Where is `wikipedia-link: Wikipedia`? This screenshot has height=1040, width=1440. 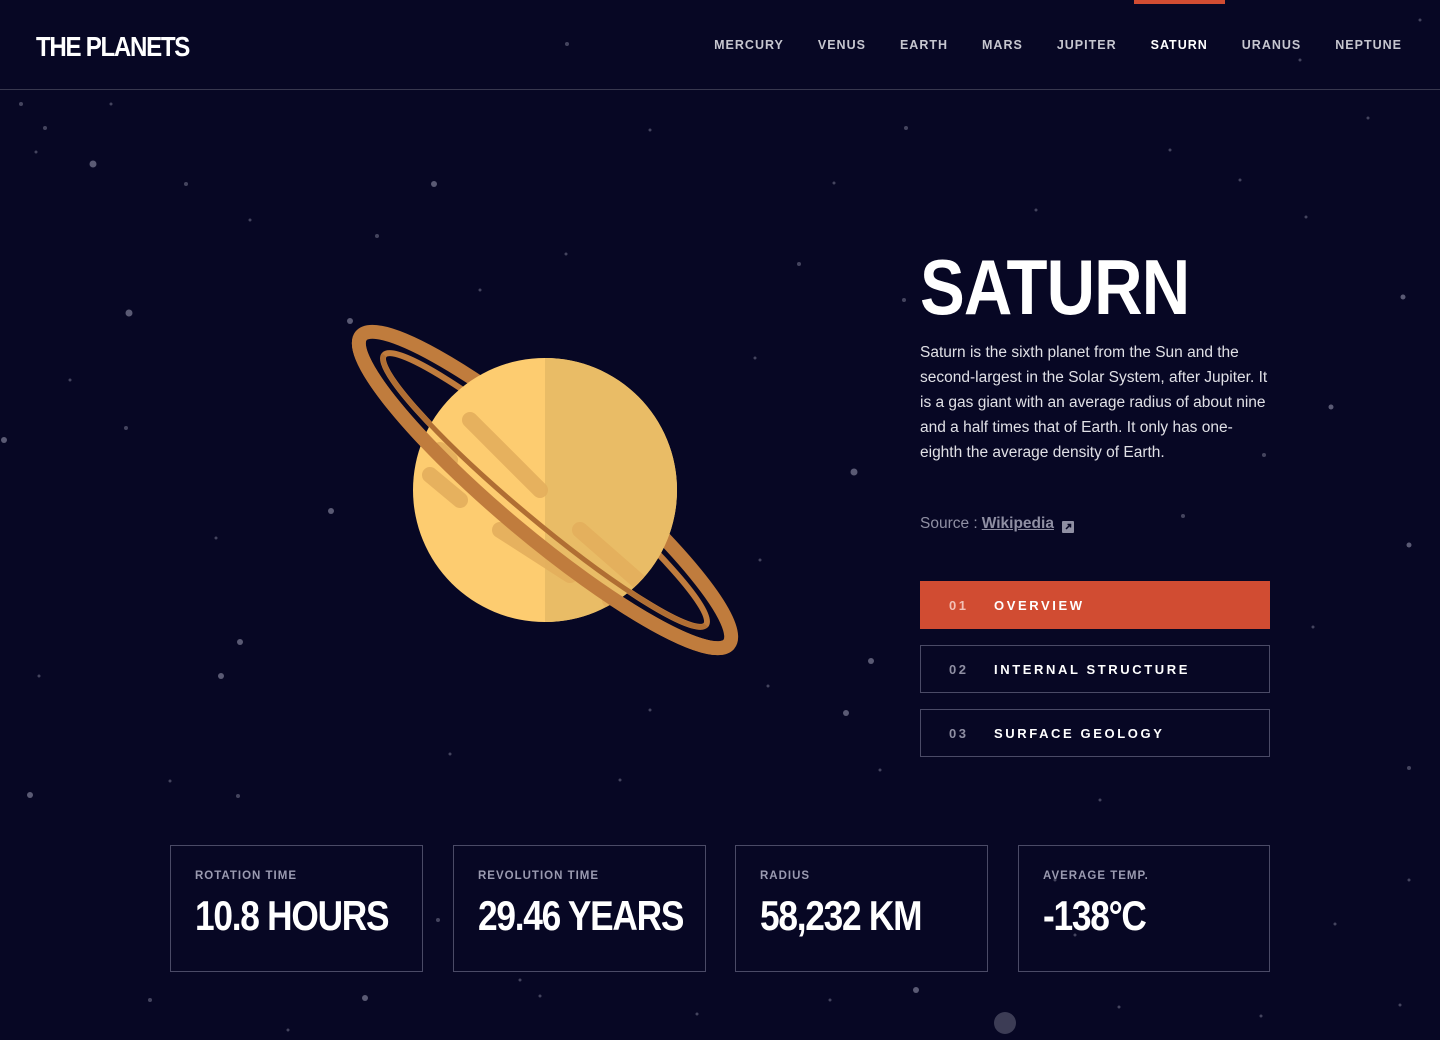 wikipedia-link: Wikipedia is located at coordinates (1018, 524).